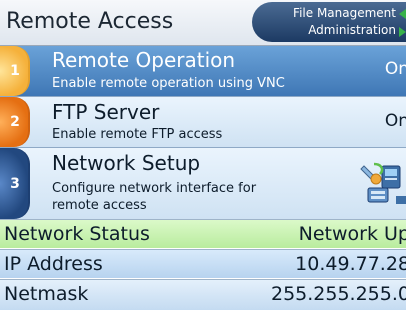 Image resolution: width=406 pixels, height=310 pixels. Describe the element at coordinates (154, 188) in the screenshot. I see `item-subtitle-line1: Configure network interface for` at that location.